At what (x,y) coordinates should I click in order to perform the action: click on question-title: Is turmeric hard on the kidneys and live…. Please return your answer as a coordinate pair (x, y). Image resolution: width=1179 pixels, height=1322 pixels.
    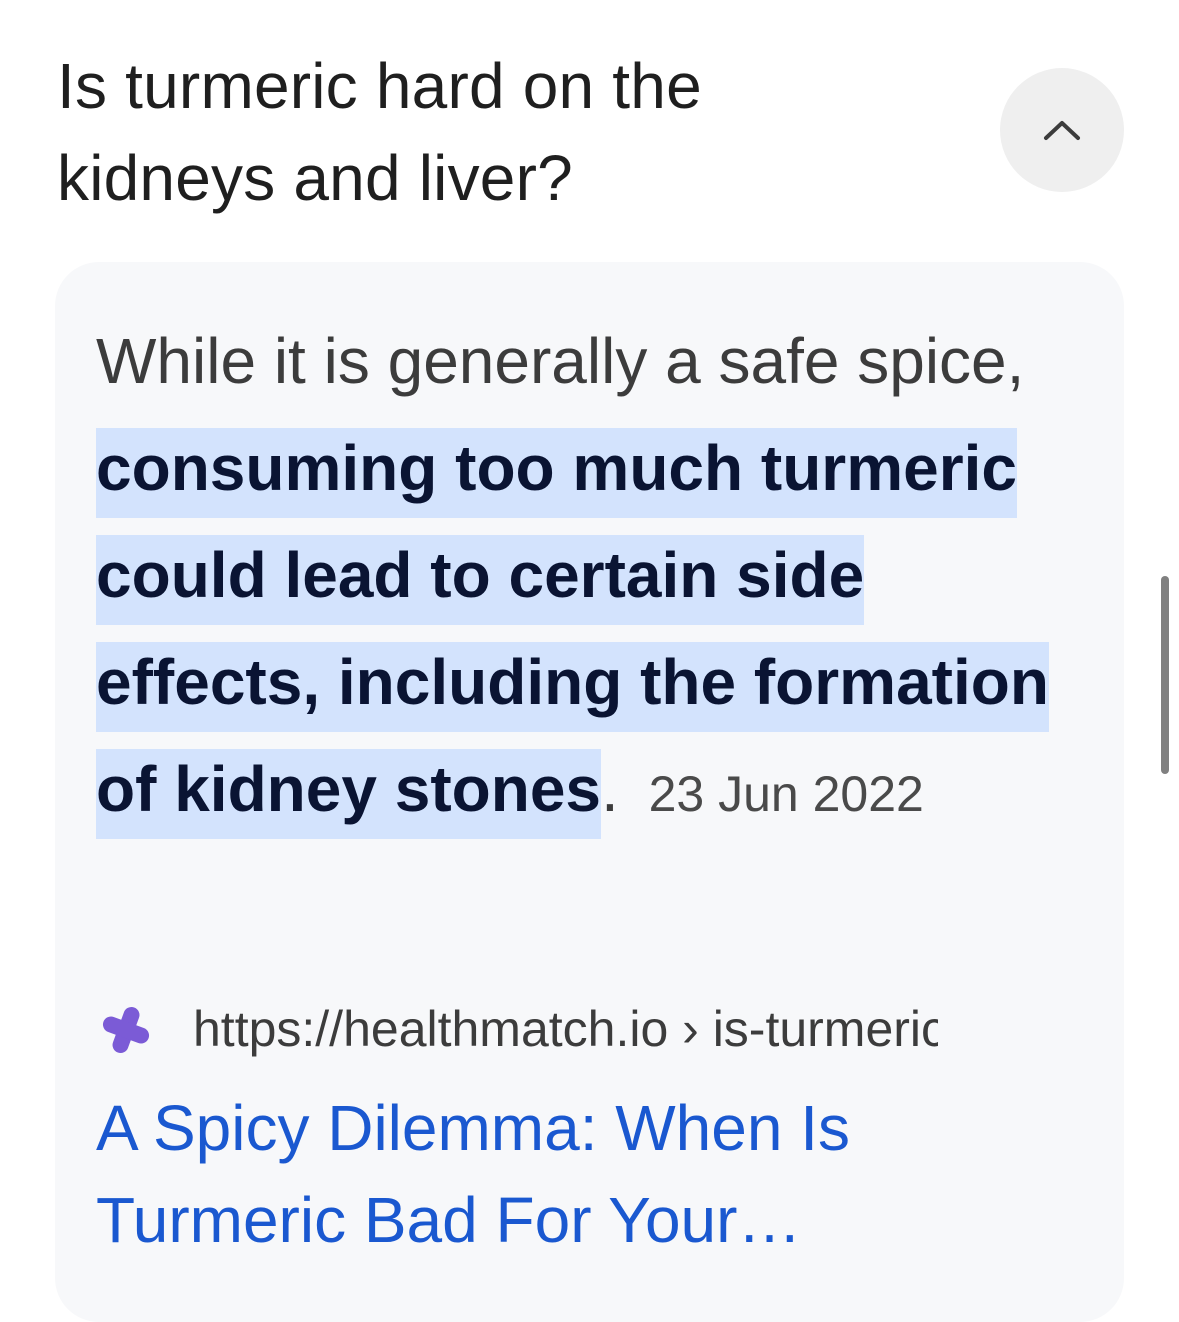
    Looking at the image, I should click on (379, 132).